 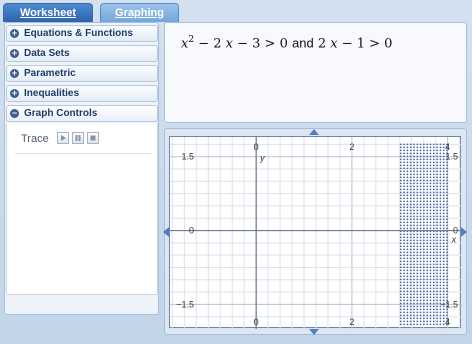 I want to click on sidebar-item-graph-controls: − Graph Controls, so click(x=82, y=113).